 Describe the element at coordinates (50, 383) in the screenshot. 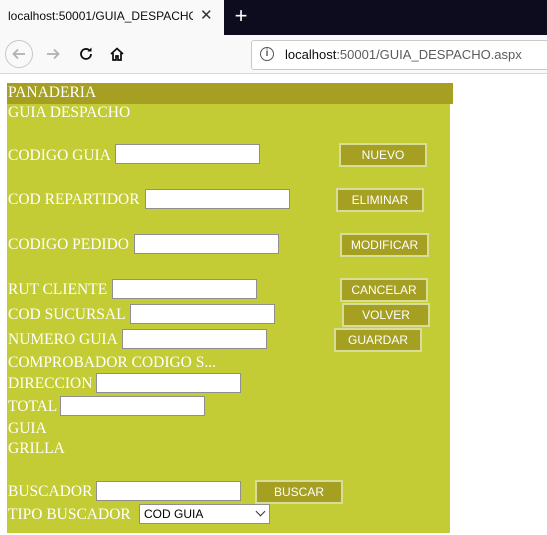

I see `direccion-label: DIRECCION` at that location.